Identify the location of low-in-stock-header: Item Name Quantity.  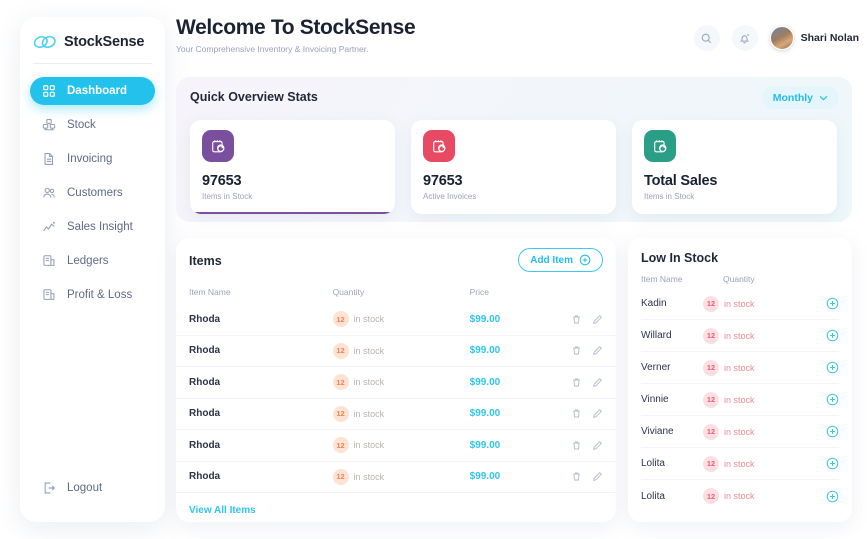
(740, 276).